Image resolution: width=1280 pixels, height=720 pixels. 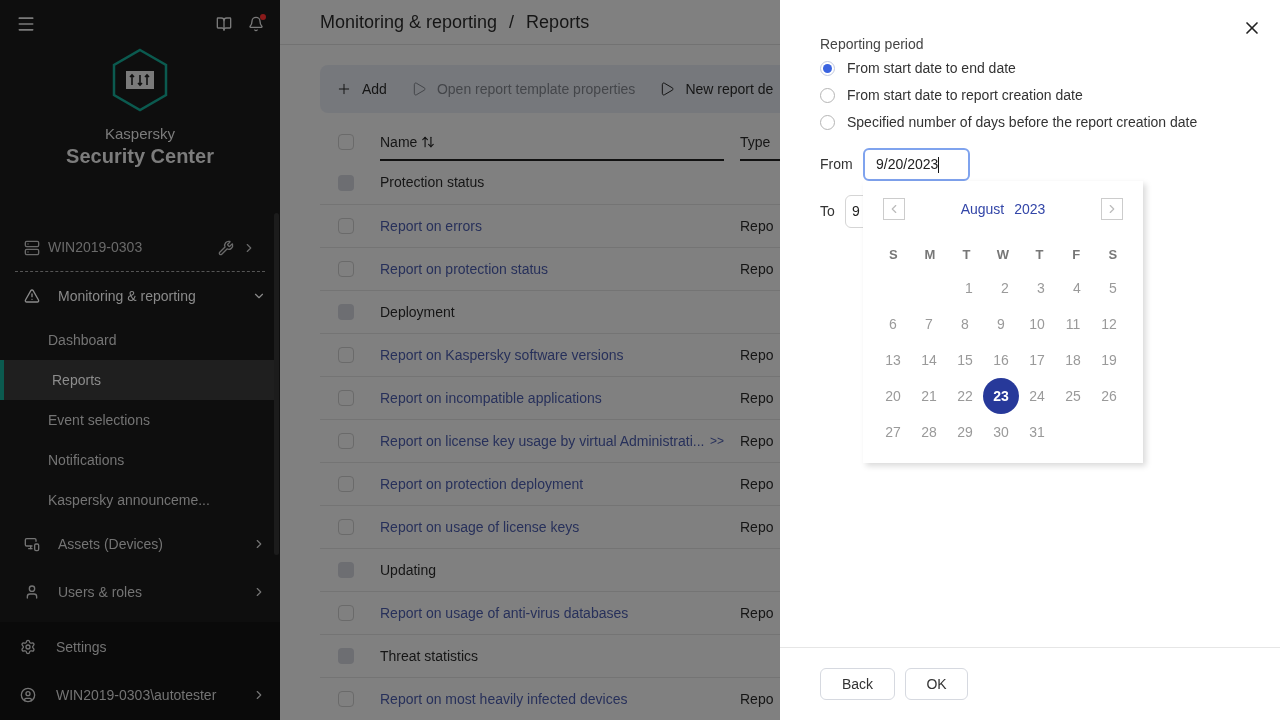 I want to click on book-button, so click(x=224, y=24).